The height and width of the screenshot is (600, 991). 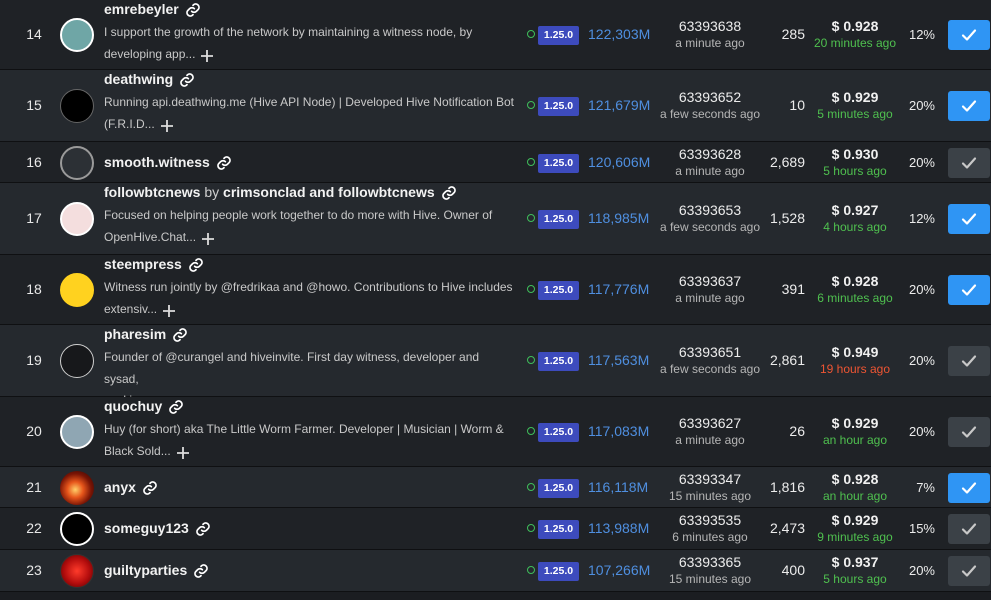 I want to click on rank: 23, so click(x=34, y=570).